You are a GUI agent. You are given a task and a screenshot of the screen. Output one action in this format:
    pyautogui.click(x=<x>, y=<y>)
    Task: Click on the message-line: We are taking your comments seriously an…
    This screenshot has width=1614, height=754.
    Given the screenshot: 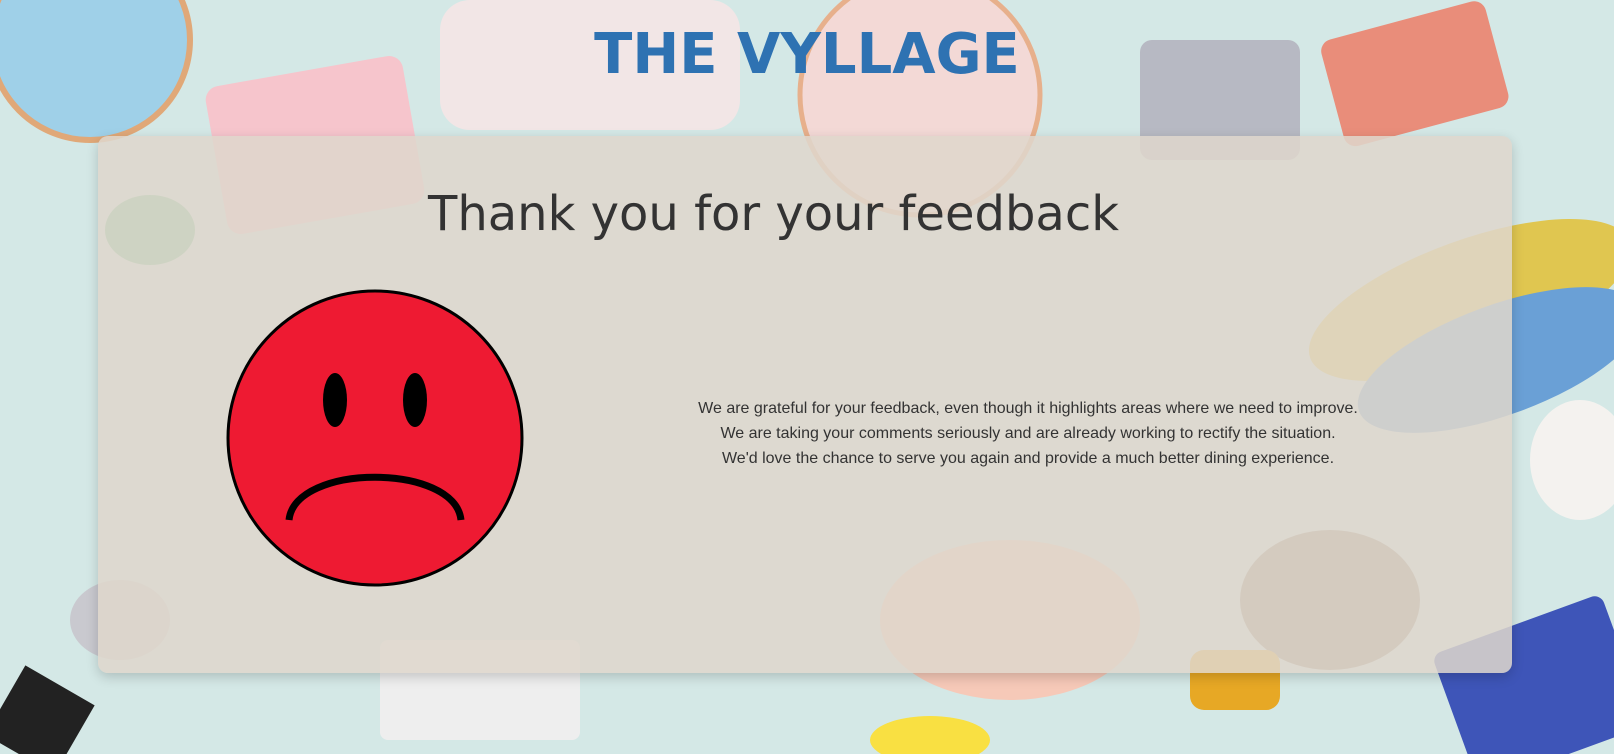 What is the action you would take?
    pyautogui.click(x=1028, y=433)
    